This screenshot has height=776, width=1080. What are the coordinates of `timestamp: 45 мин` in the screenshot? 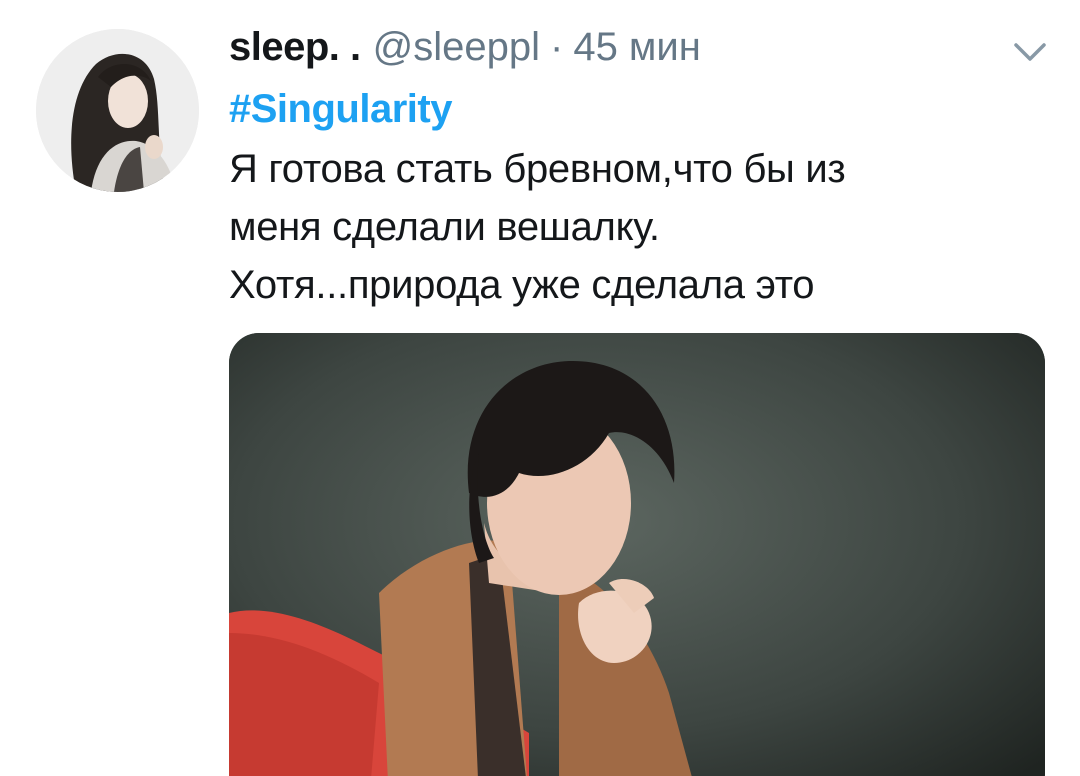 It's located at (637, 47).